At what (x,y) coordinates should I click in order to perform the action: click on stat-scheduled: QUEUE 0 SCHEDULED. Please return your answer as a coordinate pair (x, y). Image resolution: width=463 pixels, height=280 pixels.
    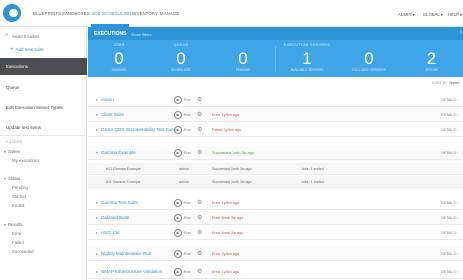
    Looking at the image, I should click on (181, 58).